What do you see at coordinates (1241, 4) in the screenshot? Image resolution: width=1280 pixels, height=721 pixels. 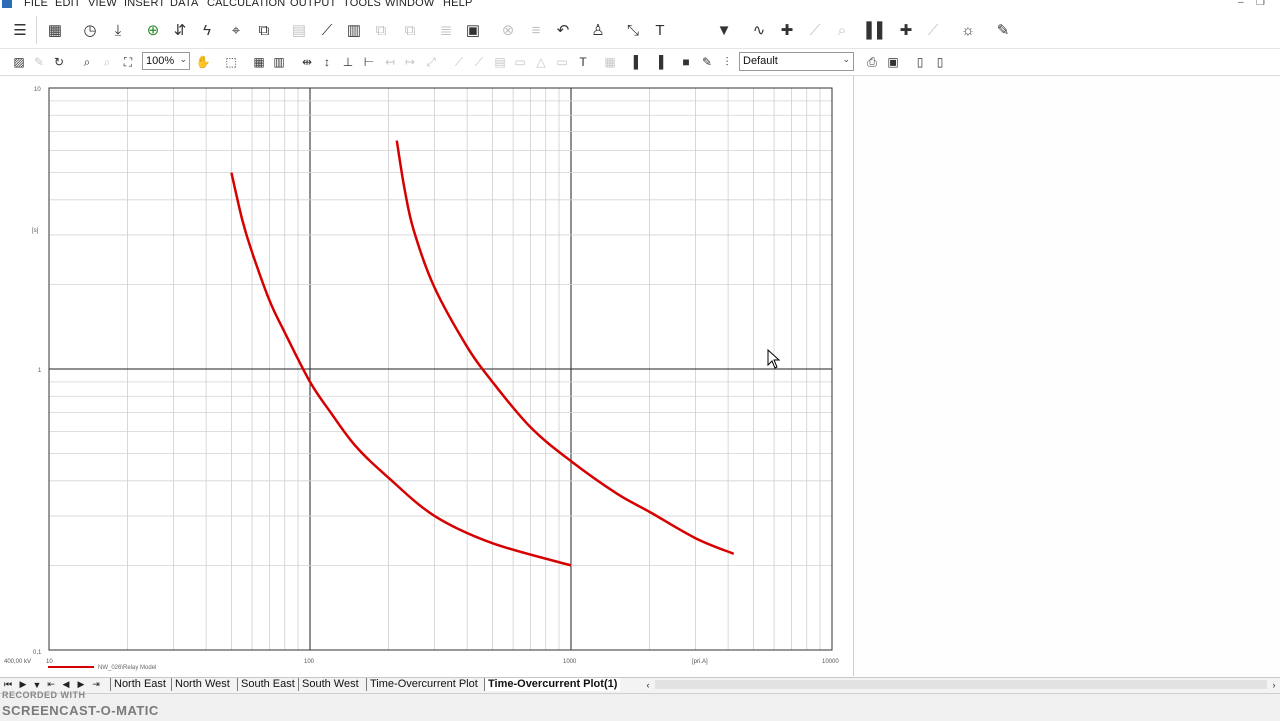 I see `minimize-icon: –` at bounding box center [1241, 4].